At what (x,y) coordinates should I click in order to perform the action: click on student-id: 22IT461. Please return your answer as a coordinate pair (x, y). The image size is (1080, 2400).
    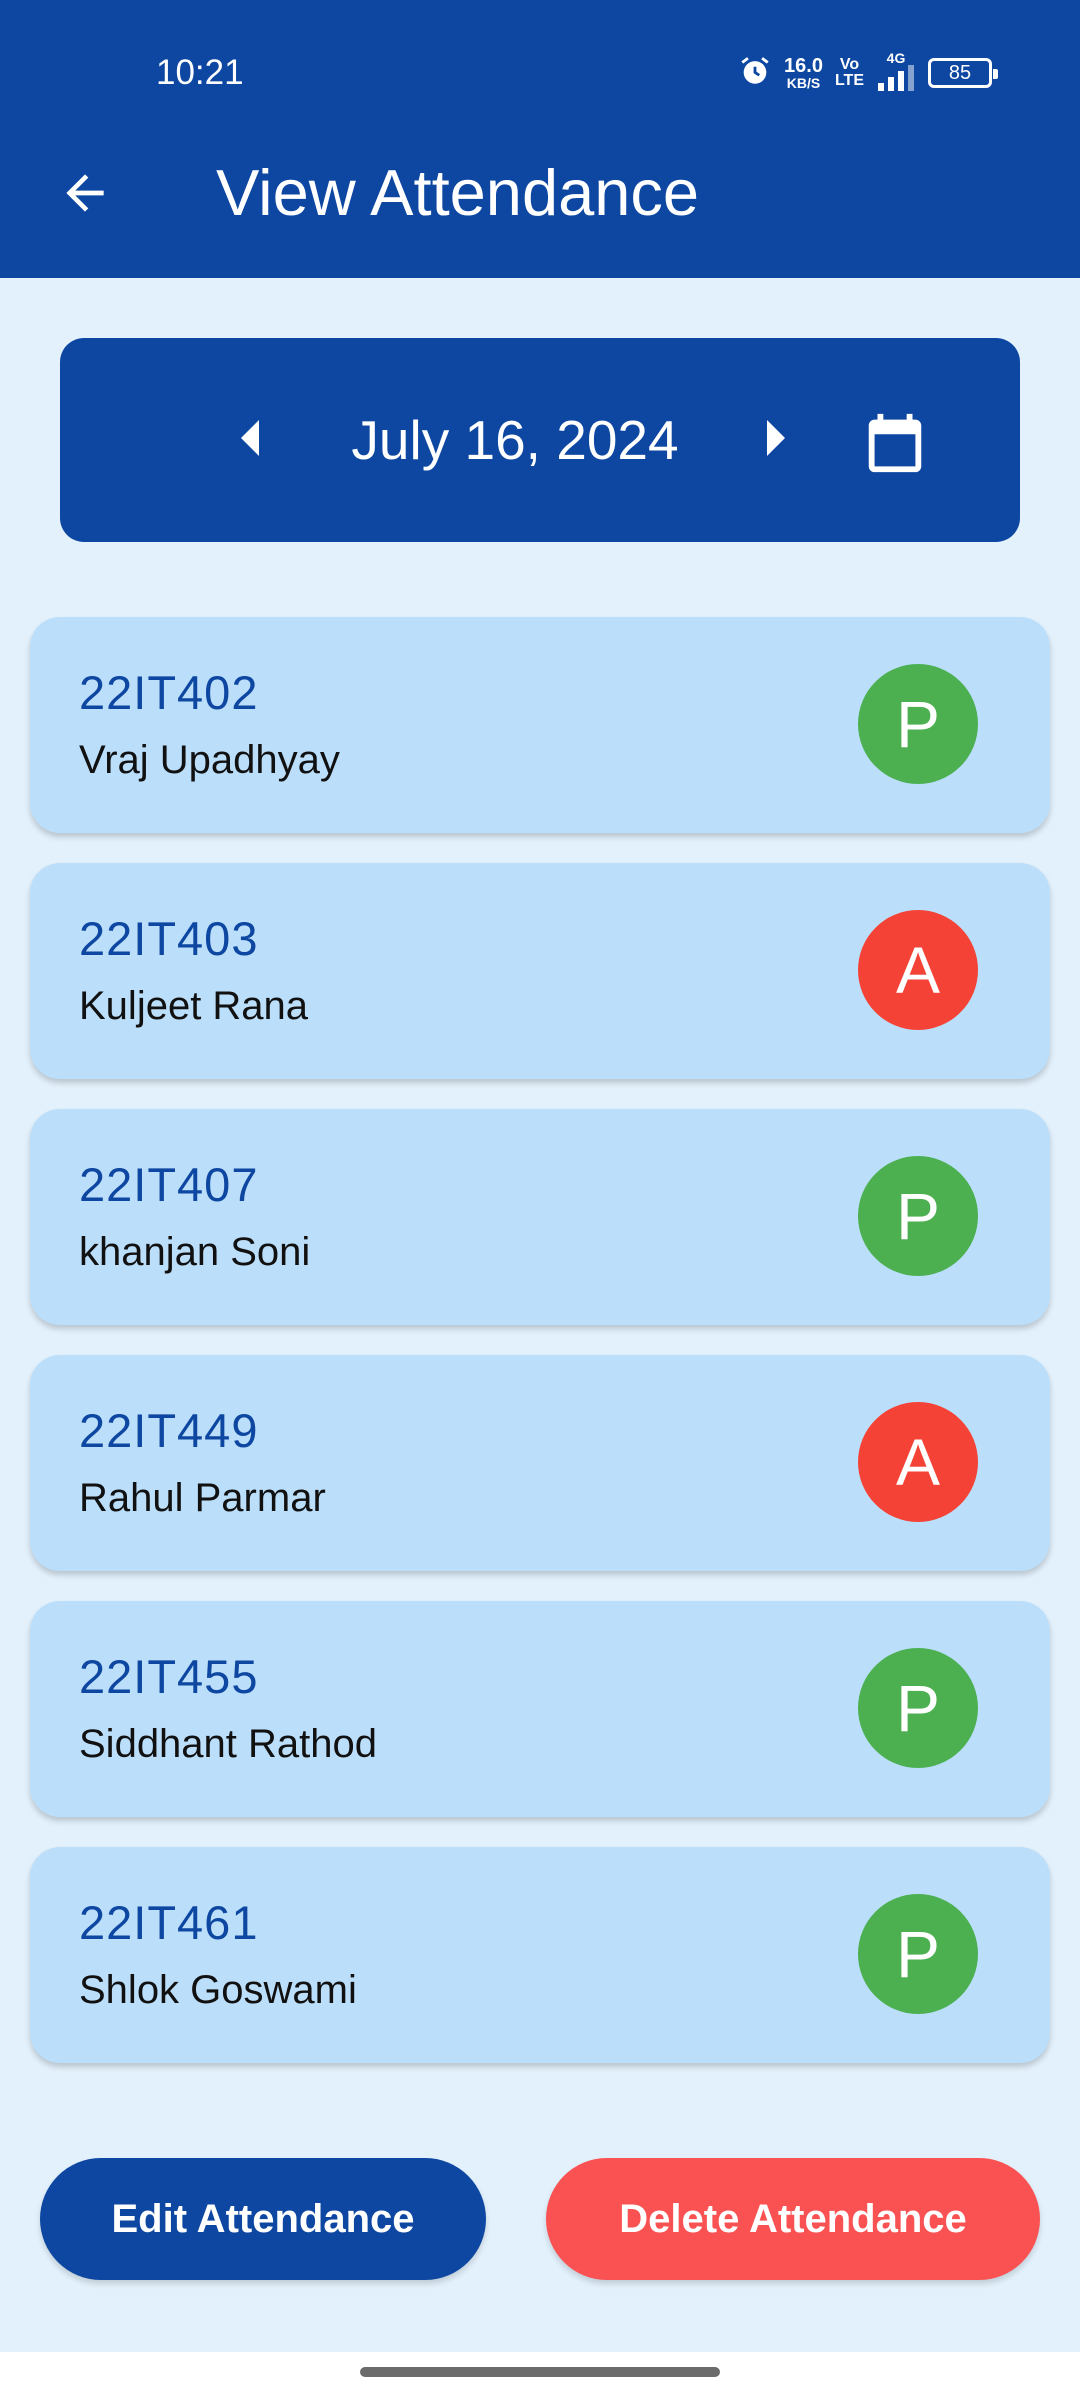
    Looking at the image, I should click on (169, 1922).